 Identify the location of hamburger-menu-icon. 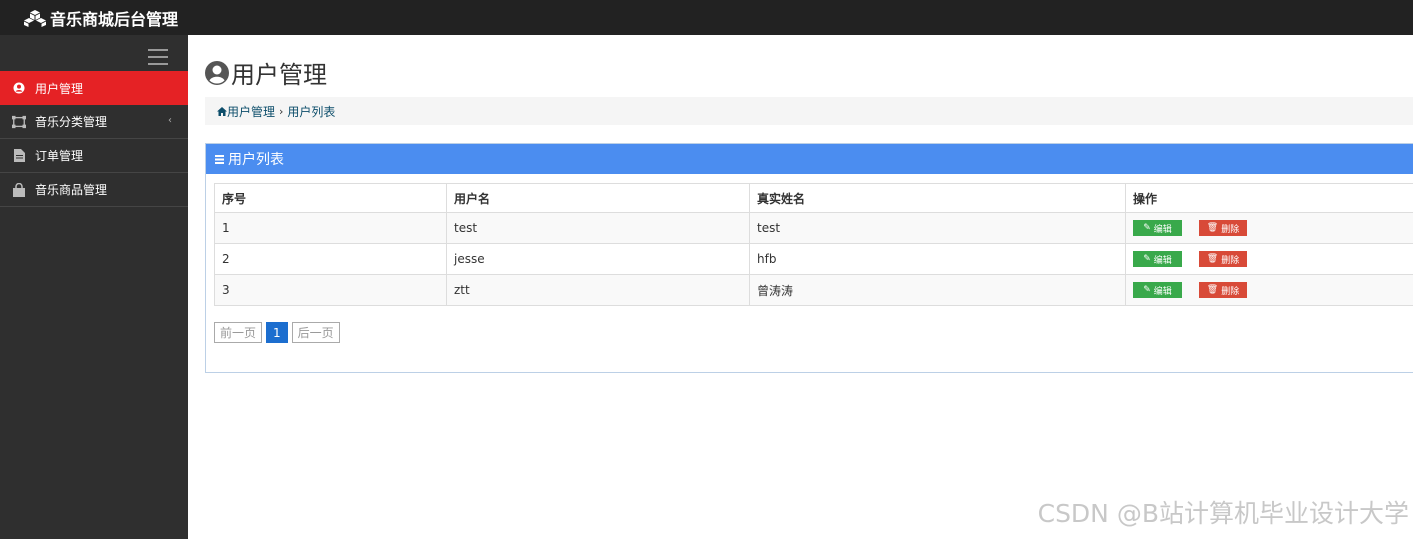
(158, 57).